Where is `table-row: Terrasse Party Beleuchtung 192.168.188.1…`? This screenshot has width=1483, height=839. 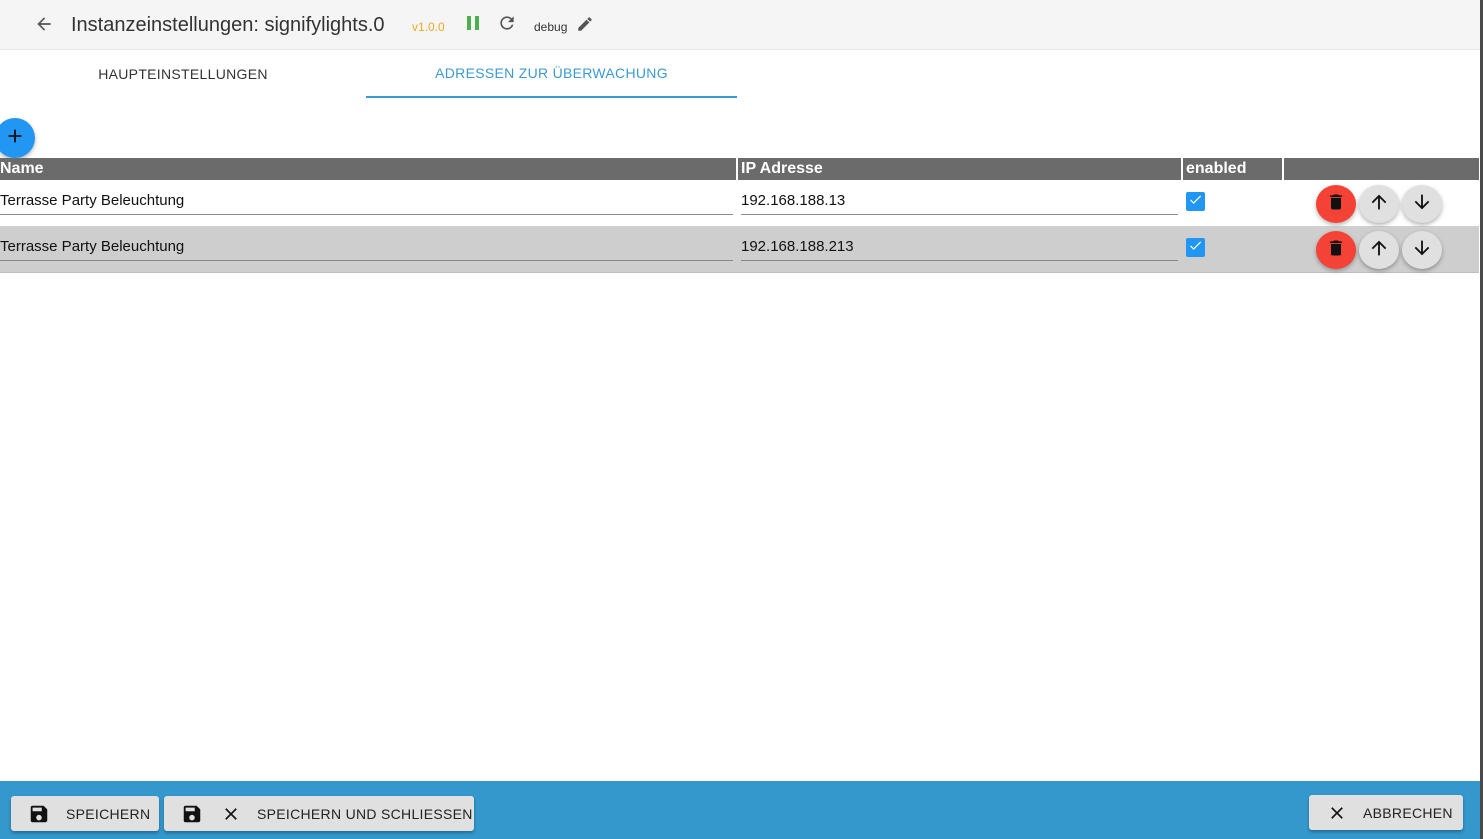 table-row: Terrasse Party Beleuchtung 192.168.188.1… is located at coordinates (739, 204).